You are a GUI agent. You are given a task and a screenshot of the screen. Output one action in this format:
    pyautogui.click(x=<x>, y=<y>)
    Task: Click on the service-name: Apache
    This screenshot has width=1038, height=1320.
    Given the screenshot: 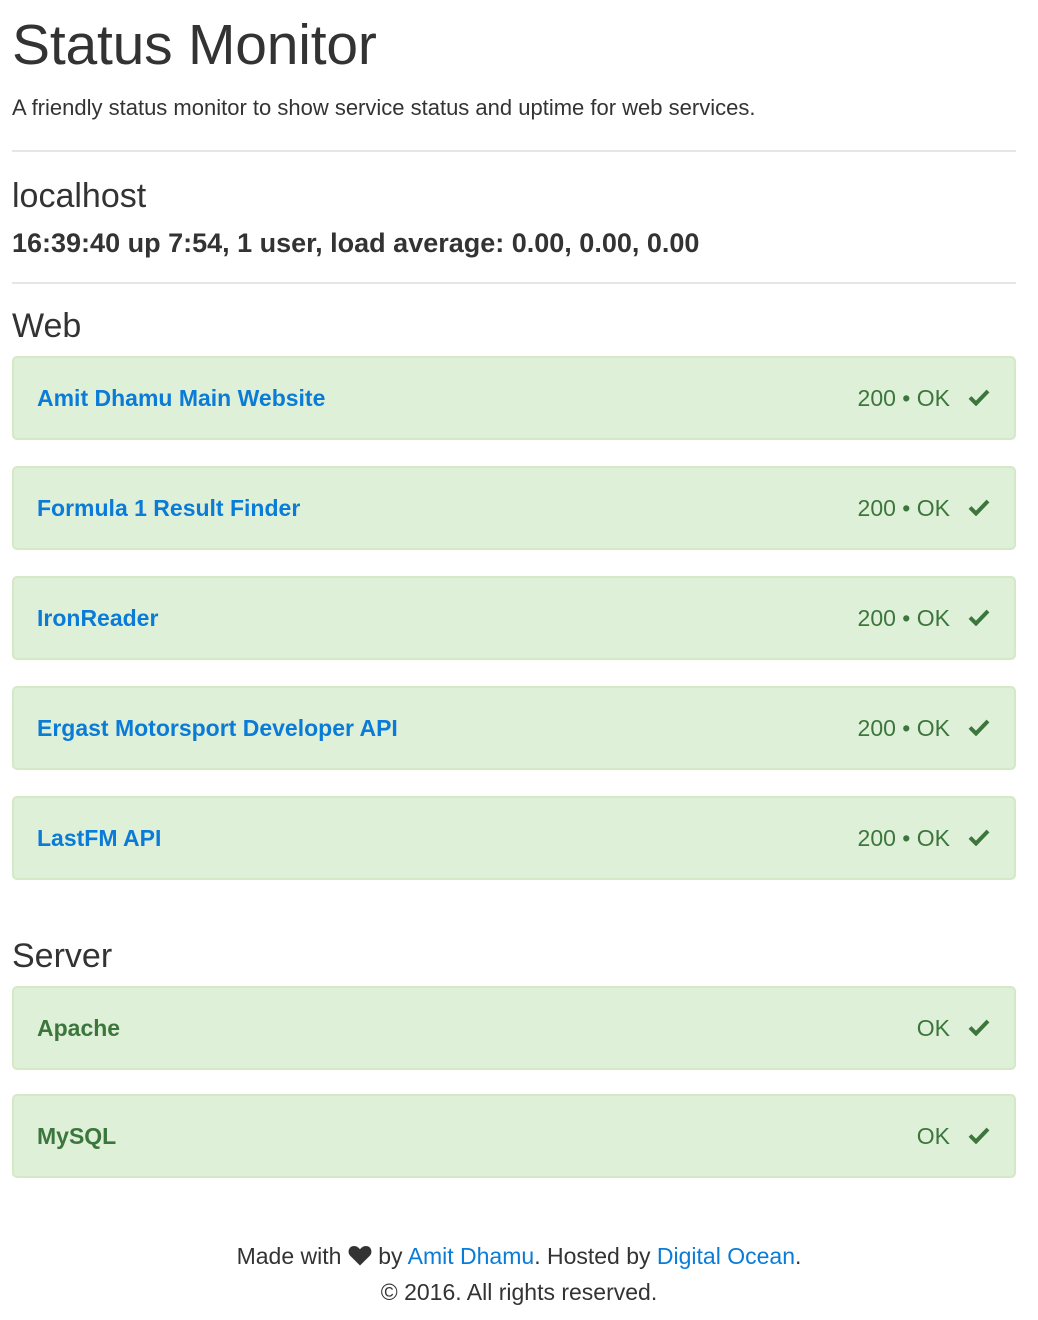 What is the action you would take?
    pyautogui.click(x=79, y=1028)
    